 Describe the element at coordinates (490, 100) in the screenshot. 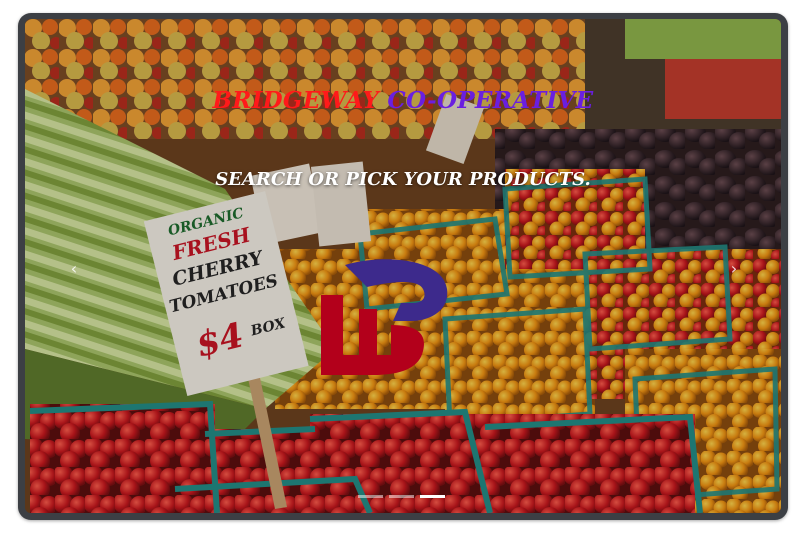

I see `brand-word-cooperative: CO-OPERATIVE` at that location.